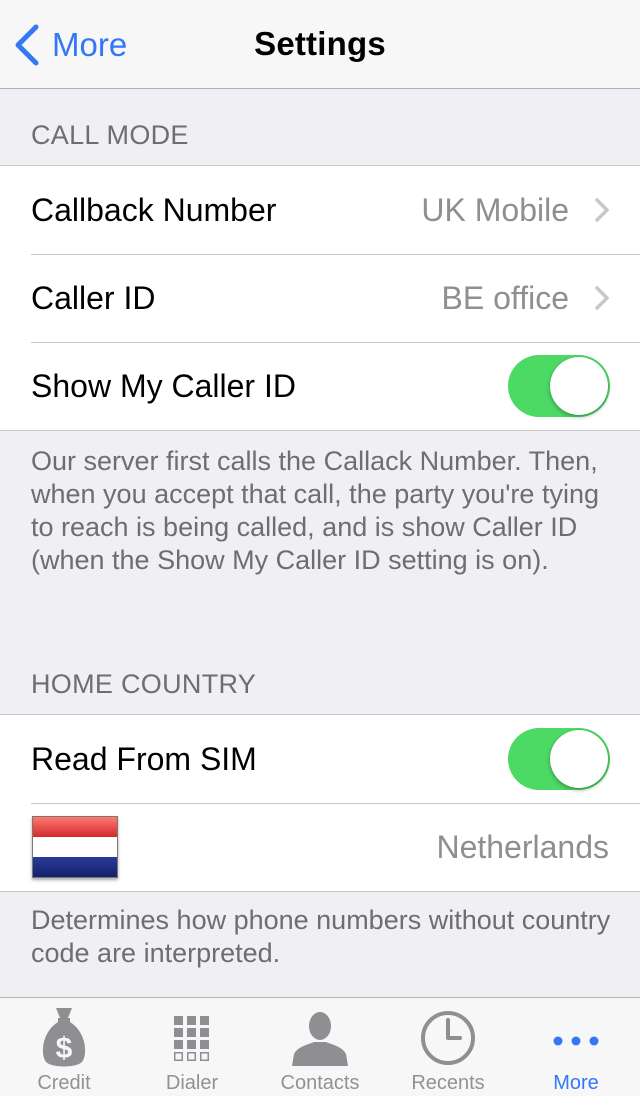  What do you see at coordinates (144, 684) in the screenshot?
I see `section-header-home-country: HOME COUNTRY` at bounding box center [144, 684].